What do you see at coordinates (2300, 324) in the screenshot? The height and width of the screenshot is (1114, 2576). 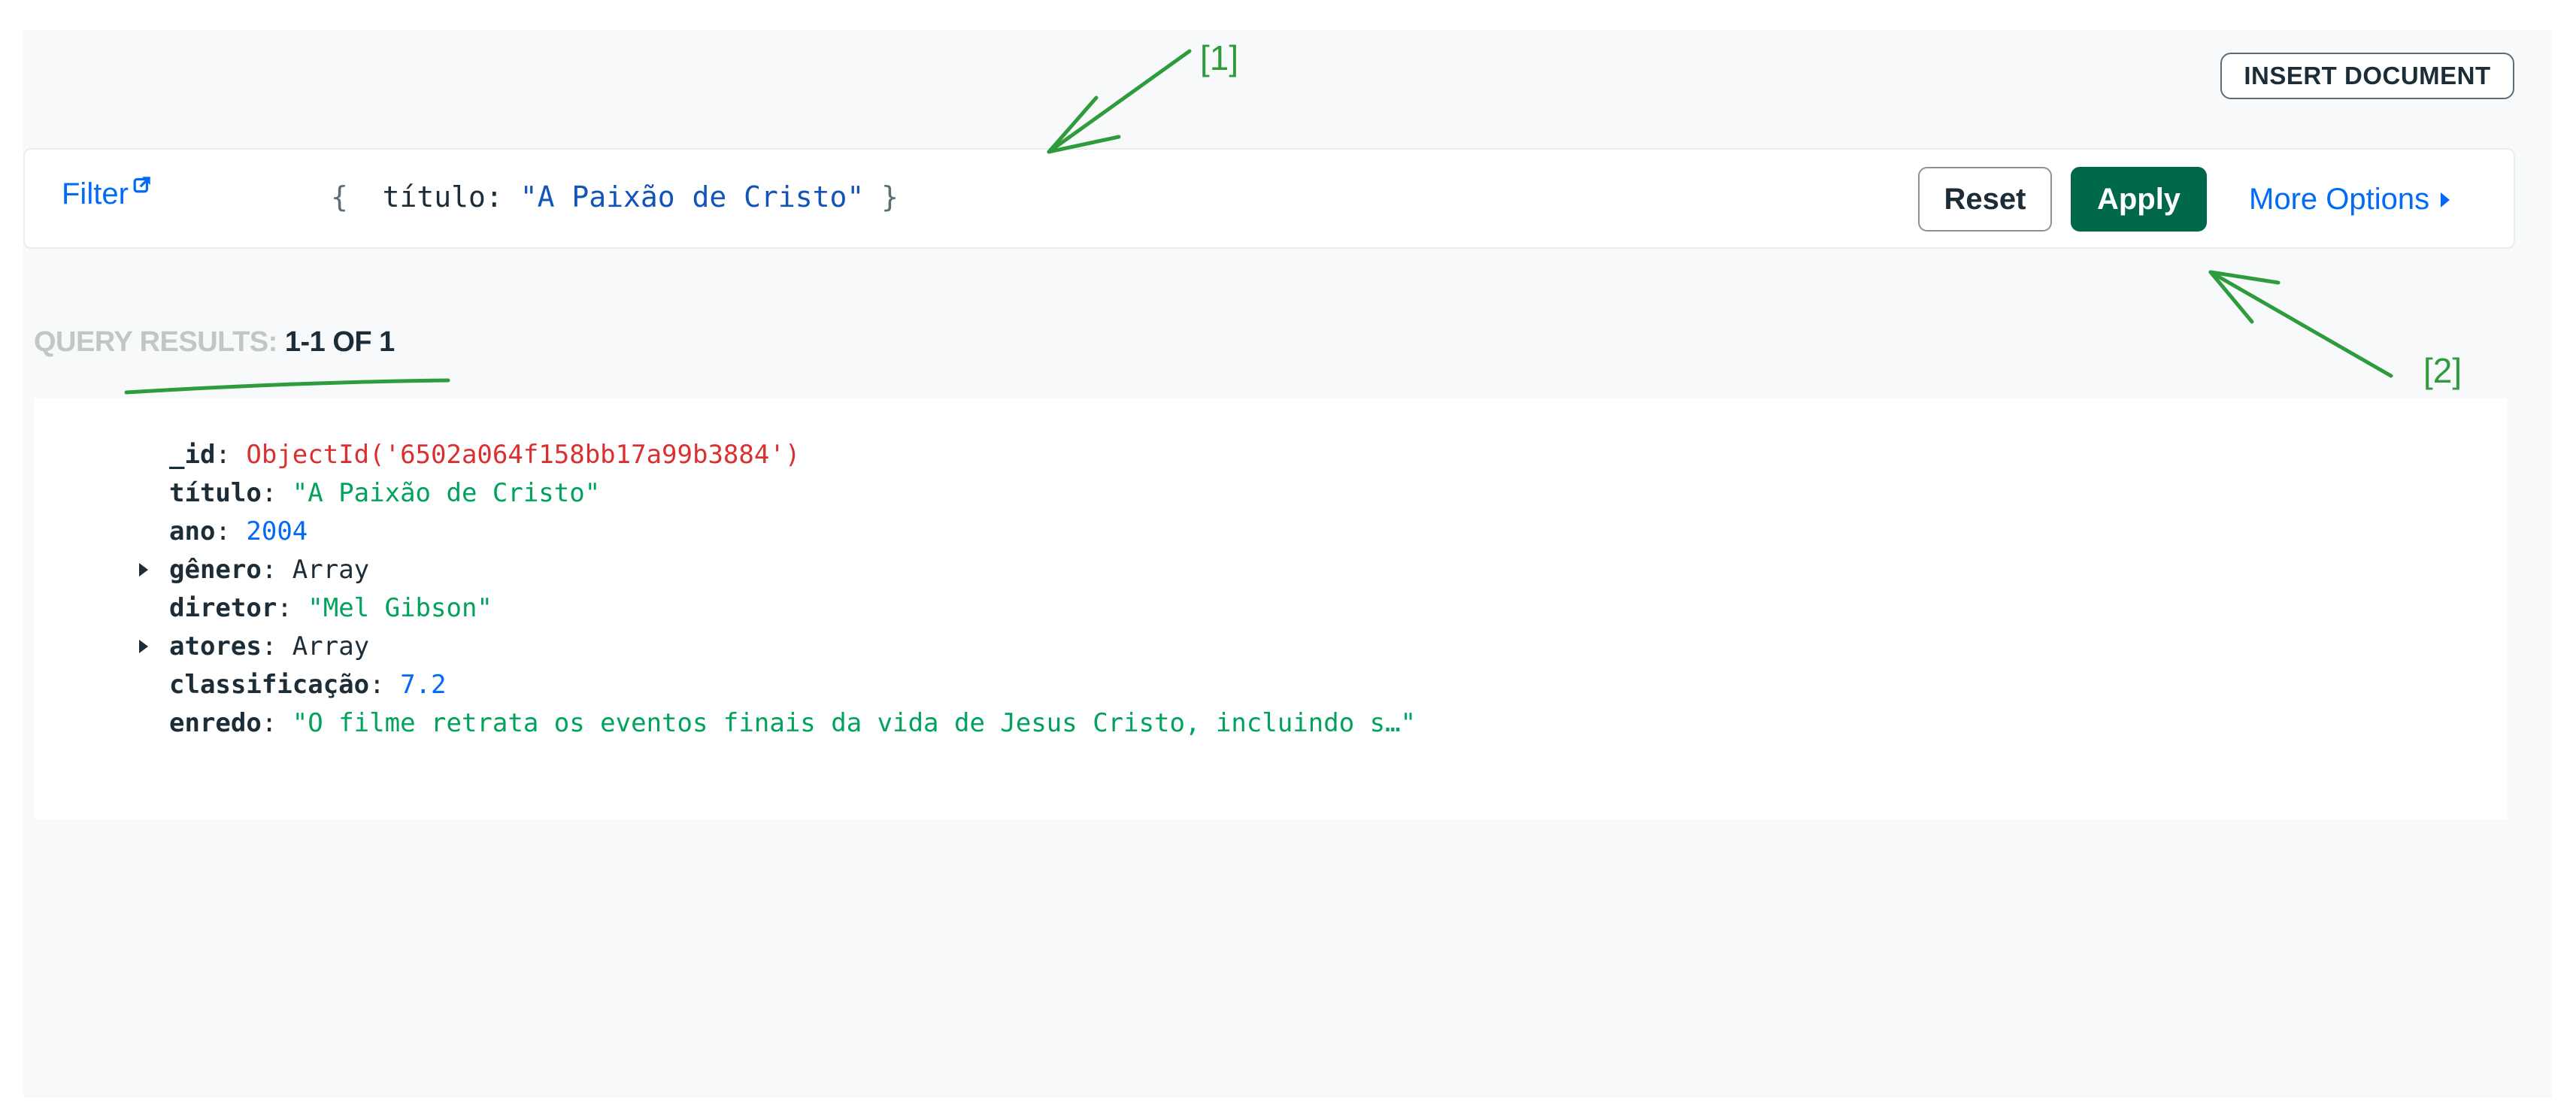 I see `arrow-2-shaft` at bounding box center [2300, 324].